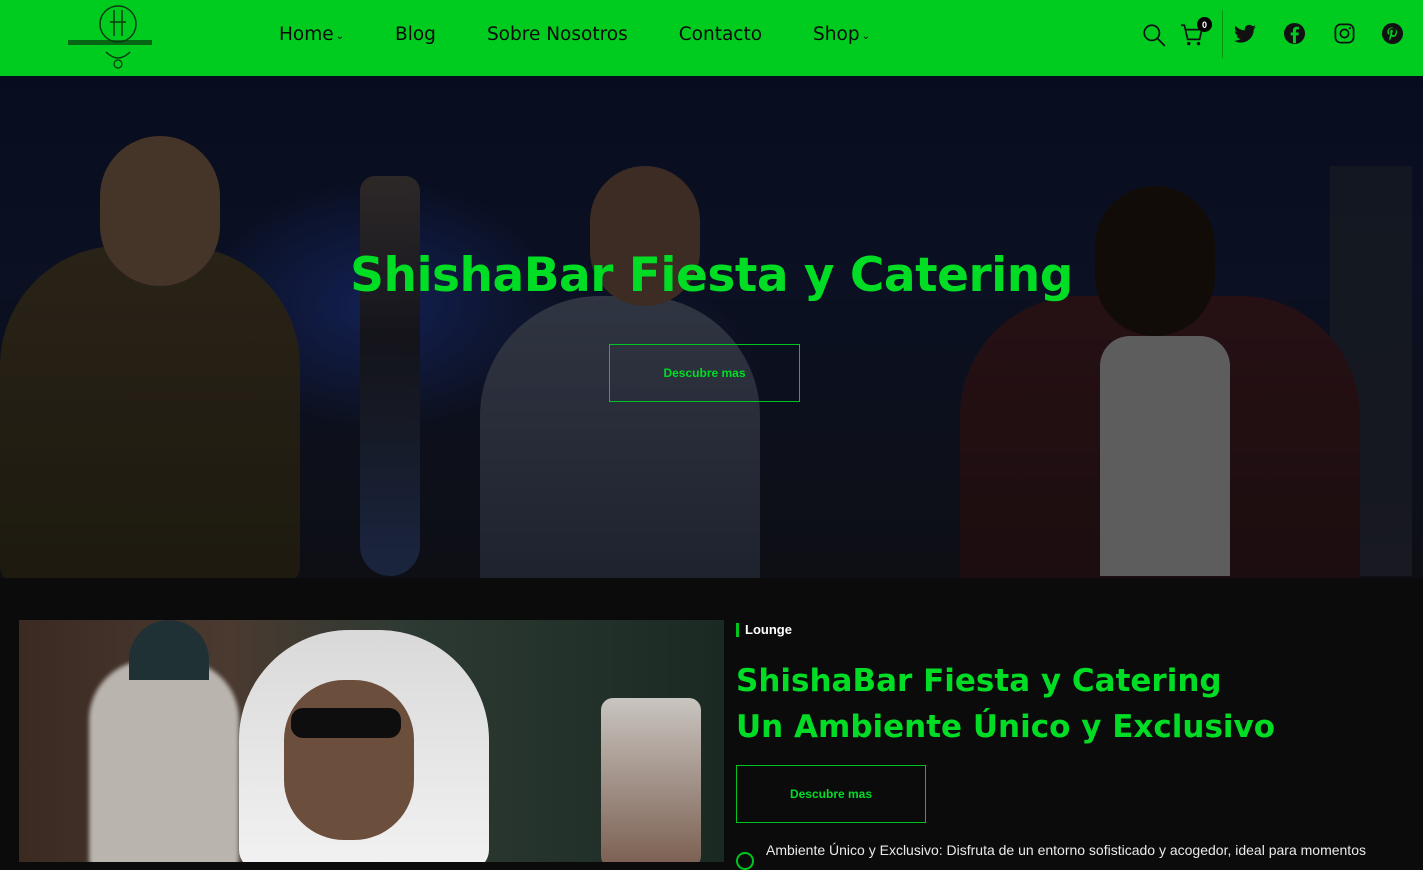 The height and width of the screenshot is (870, 1423). I want to click on section-title-line1: ShishaBar Fiesta y Catering, so click(979, 681).